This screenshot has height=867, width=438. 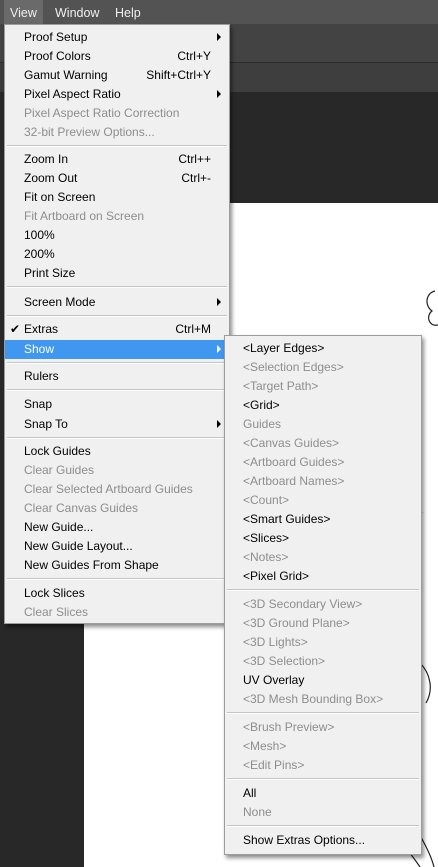 I want to click on submenu-item-3d-secondary-view: <3D Secondary View>, so click(x=323, y=604).